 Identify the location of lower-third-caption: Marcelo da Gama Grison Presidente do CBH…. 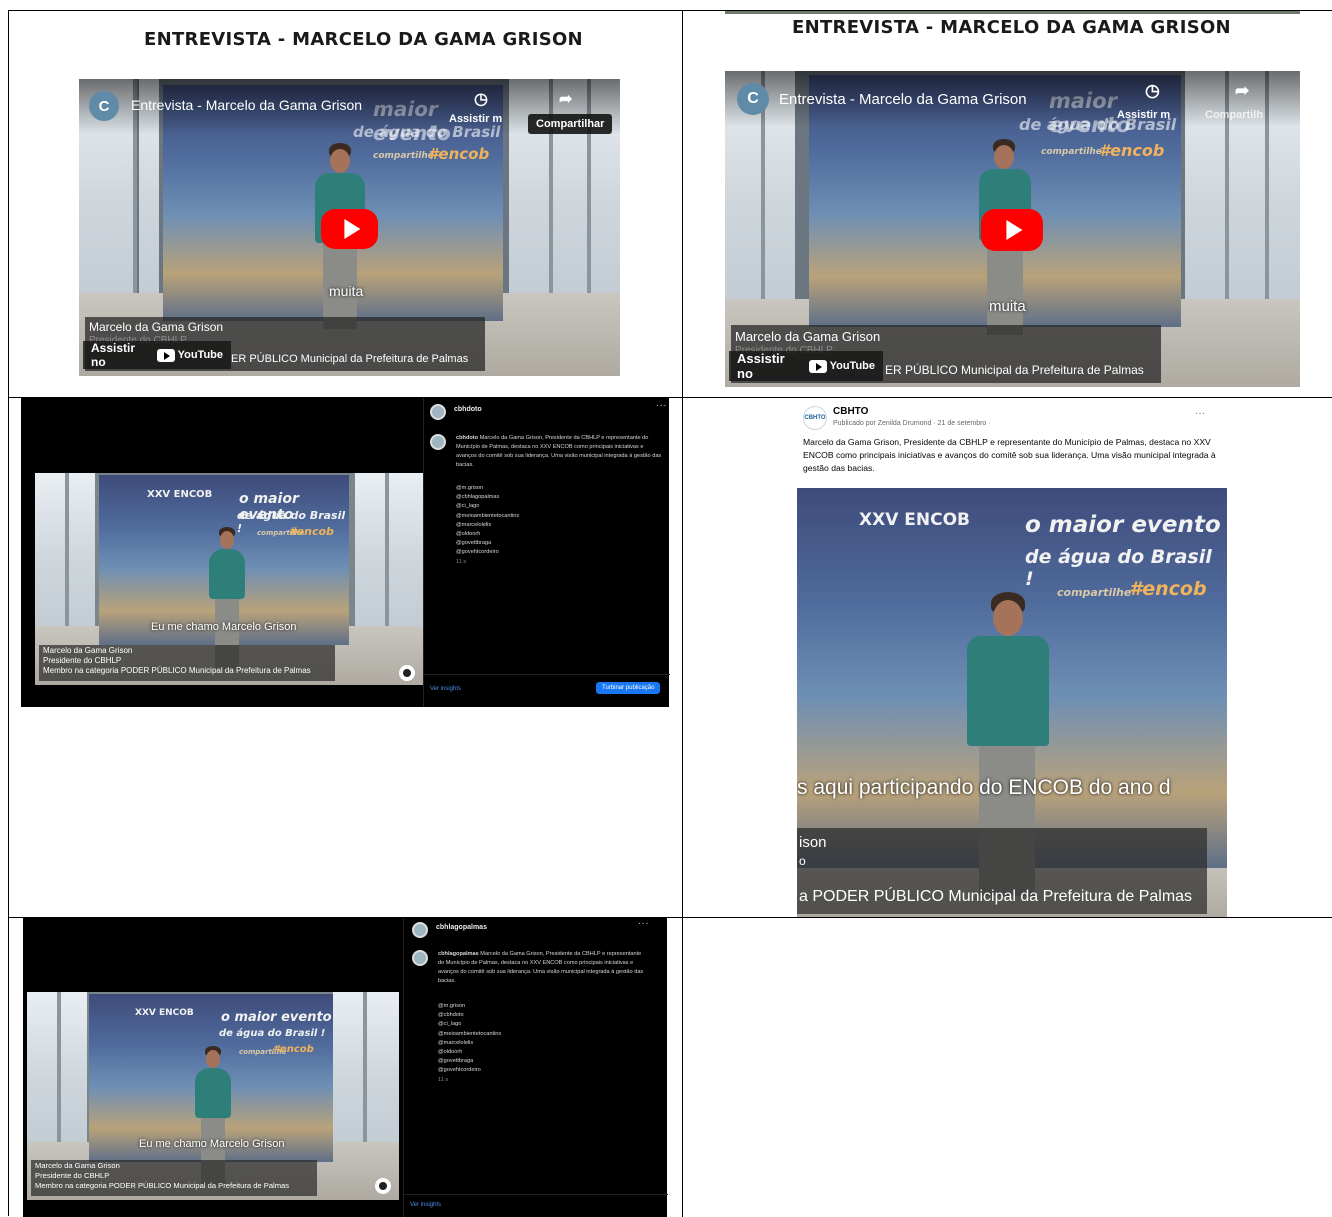
(187, 663).